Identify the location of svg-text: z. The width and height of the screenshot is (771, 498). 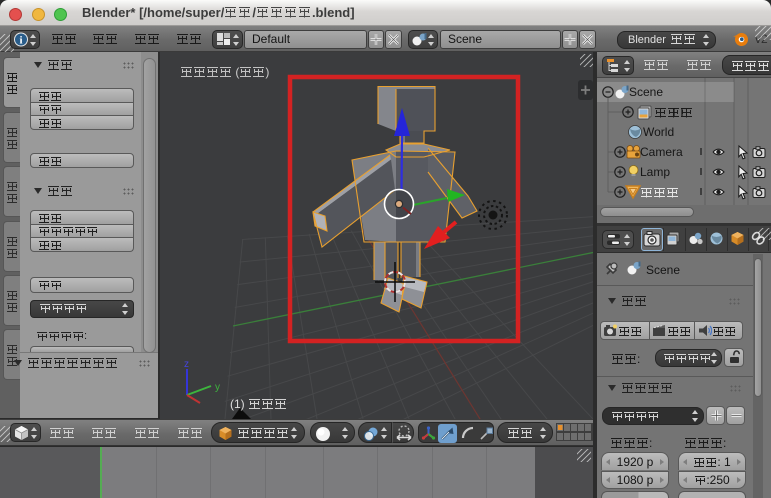
(186, 364).